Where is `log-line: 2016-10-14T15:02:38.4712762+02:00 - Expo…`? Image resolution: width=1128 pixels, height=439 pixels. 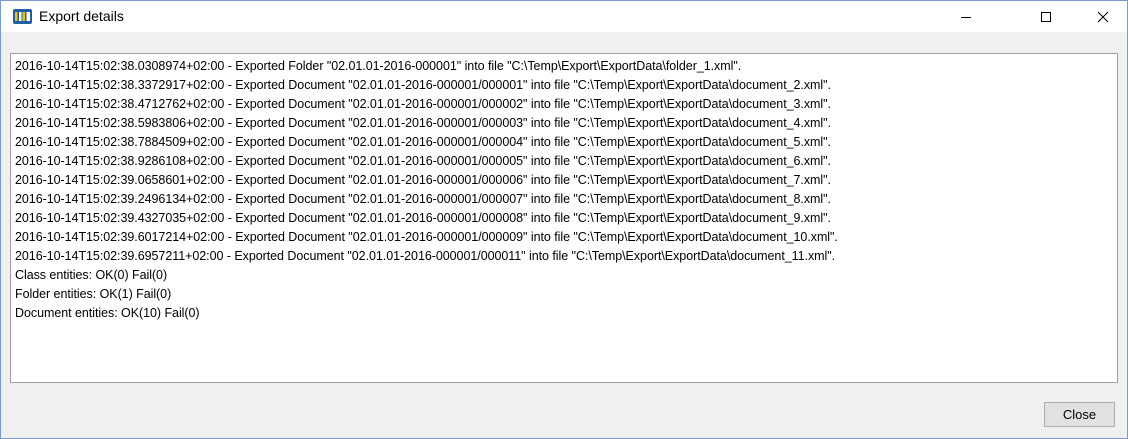
log-line: 2016-10-14T15:02:38.4712762+02:00 - Expo… is located at coordinates (423, 104).